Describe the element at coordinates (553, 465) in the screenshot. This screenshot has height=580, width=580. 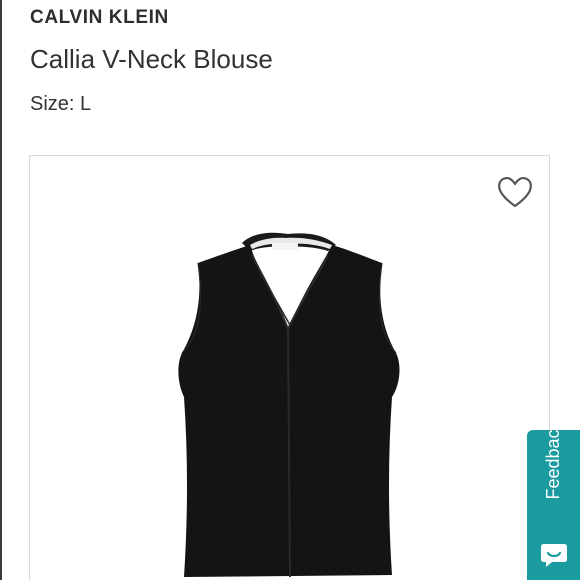
I see `feedback-label: Feedback` at that location.